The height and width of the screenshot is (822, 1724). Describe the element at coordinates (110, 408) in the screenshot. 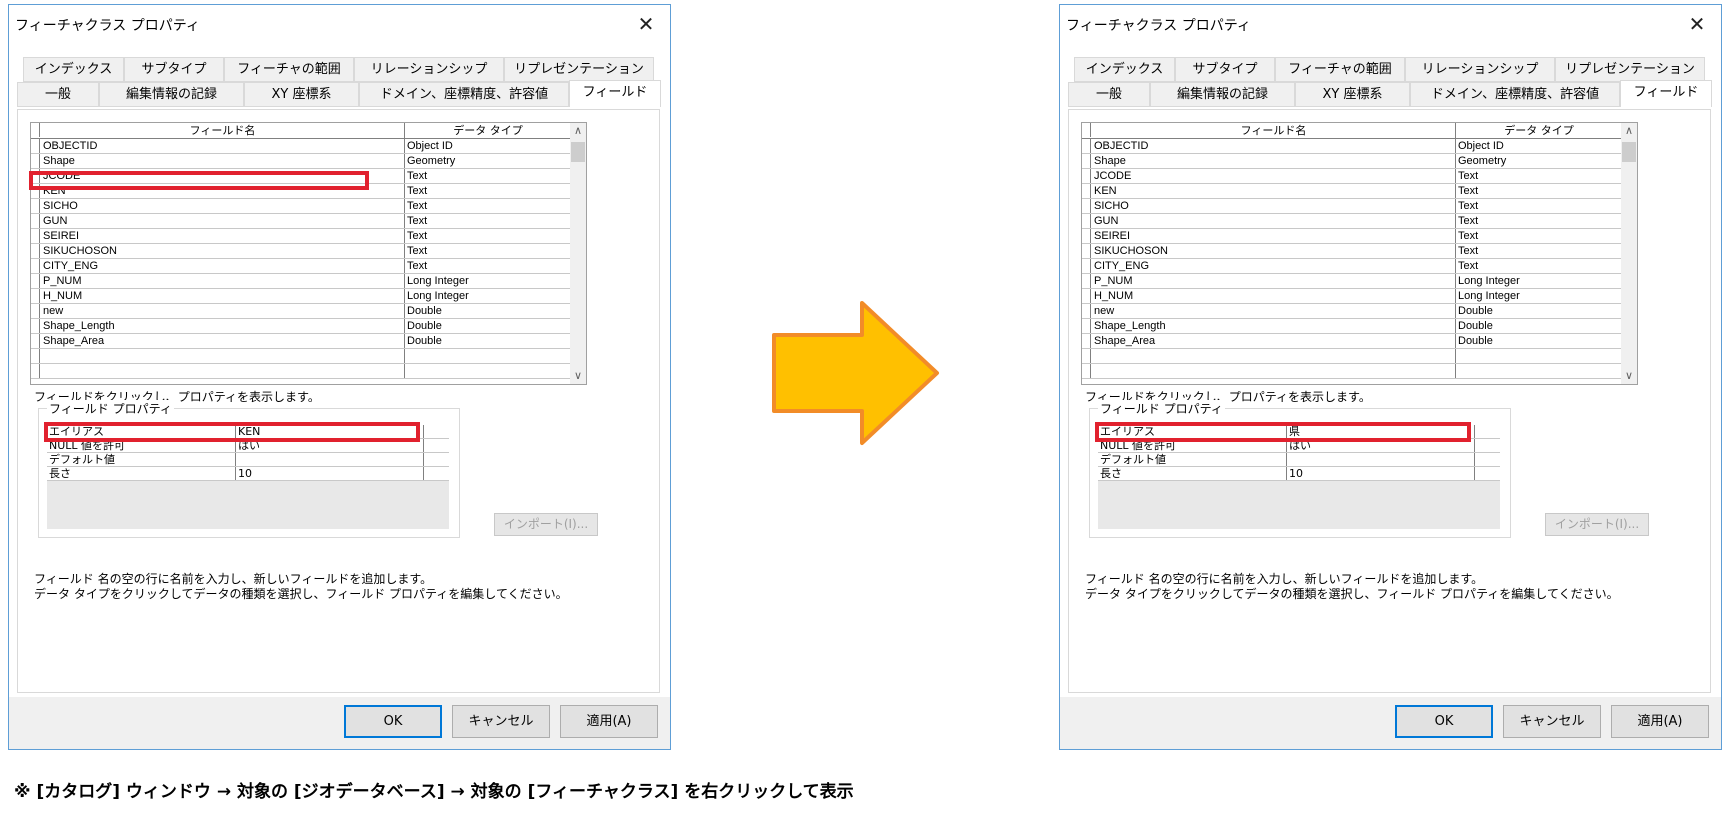

I see `field-properties-label: フィールド プロパティ` at that location.